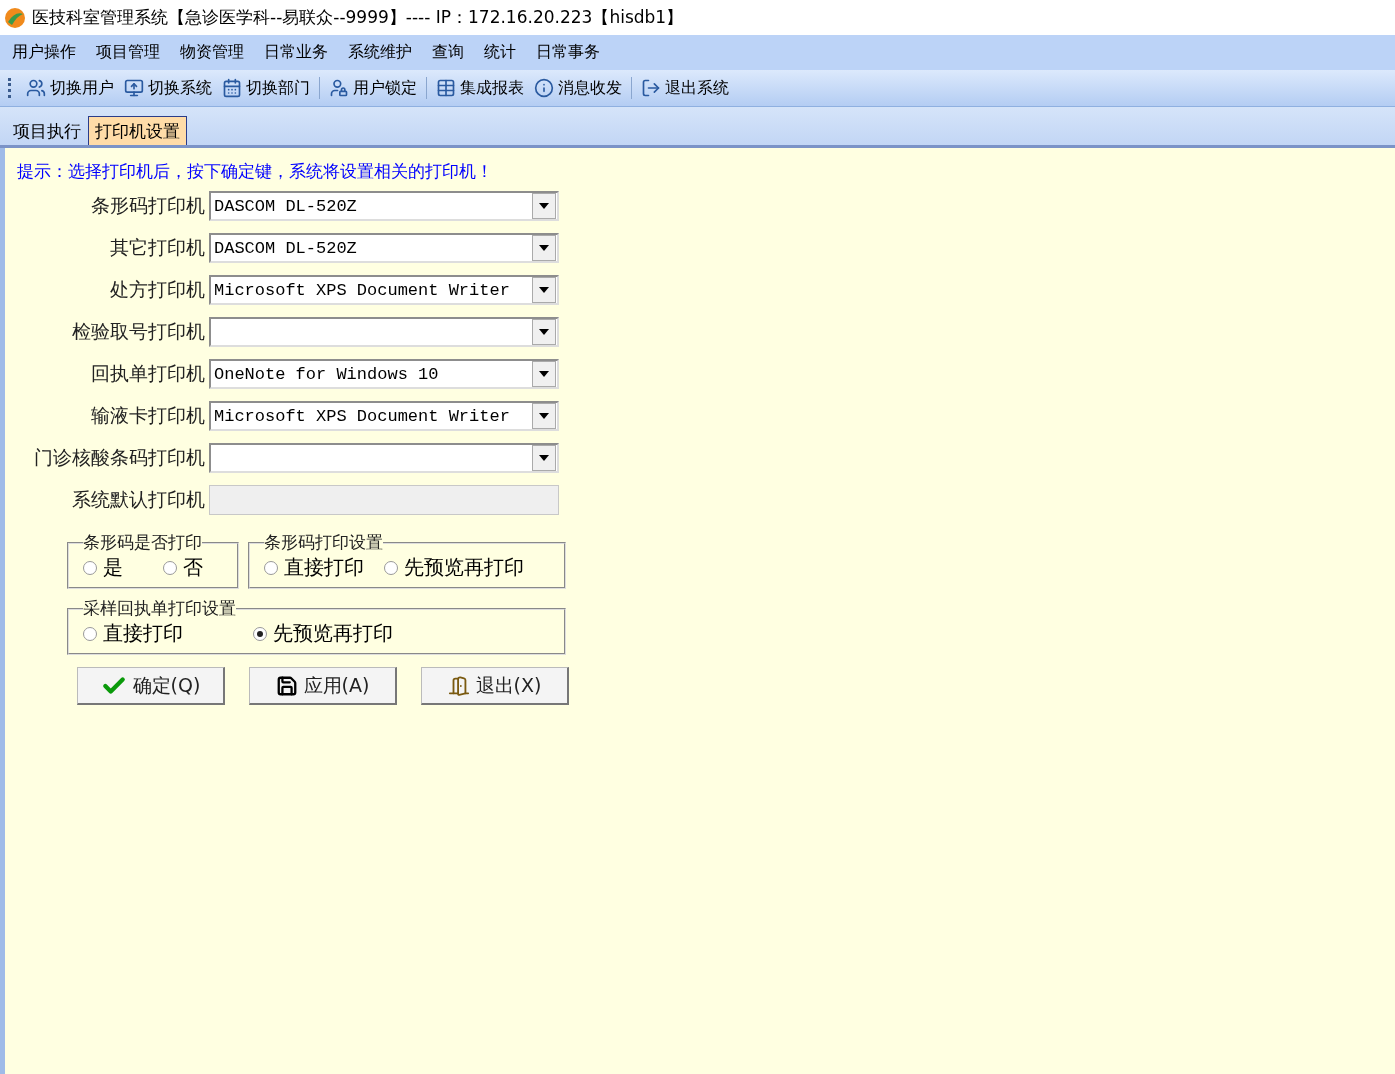  I want to click on menu-item: 统计, so click(502, 52).